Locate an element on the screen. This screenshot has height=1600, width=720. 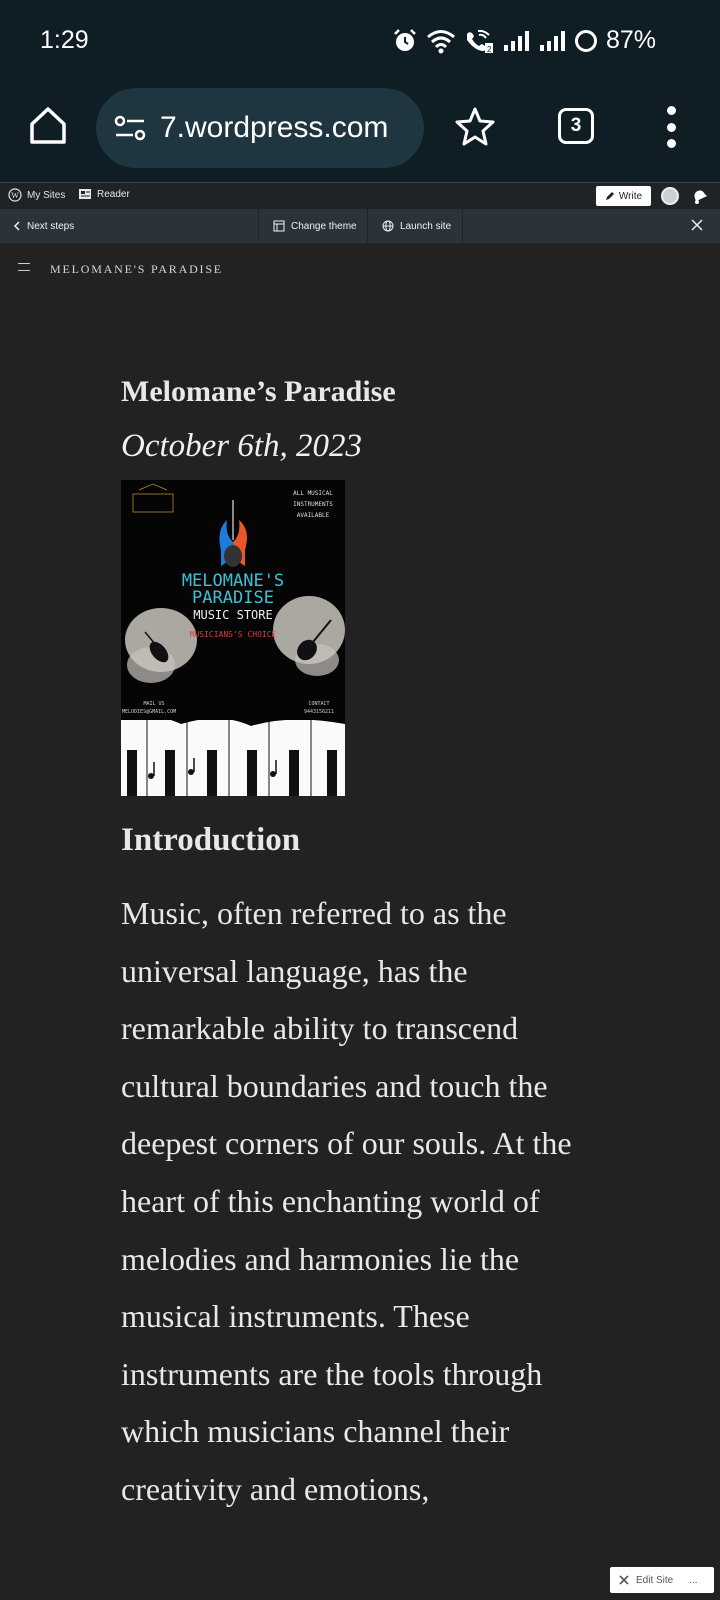
browser-toolbar: 7.wordpress.com 3 is located at coordinates (360, 132).